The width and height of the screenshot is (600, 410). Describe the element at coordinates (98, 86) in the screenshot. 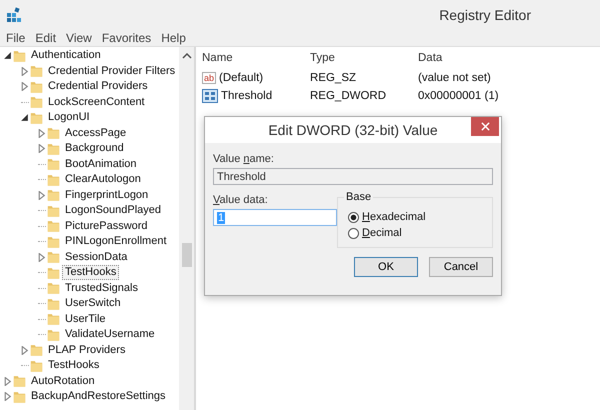

I see `tree-item: Credential Providers` at that location.